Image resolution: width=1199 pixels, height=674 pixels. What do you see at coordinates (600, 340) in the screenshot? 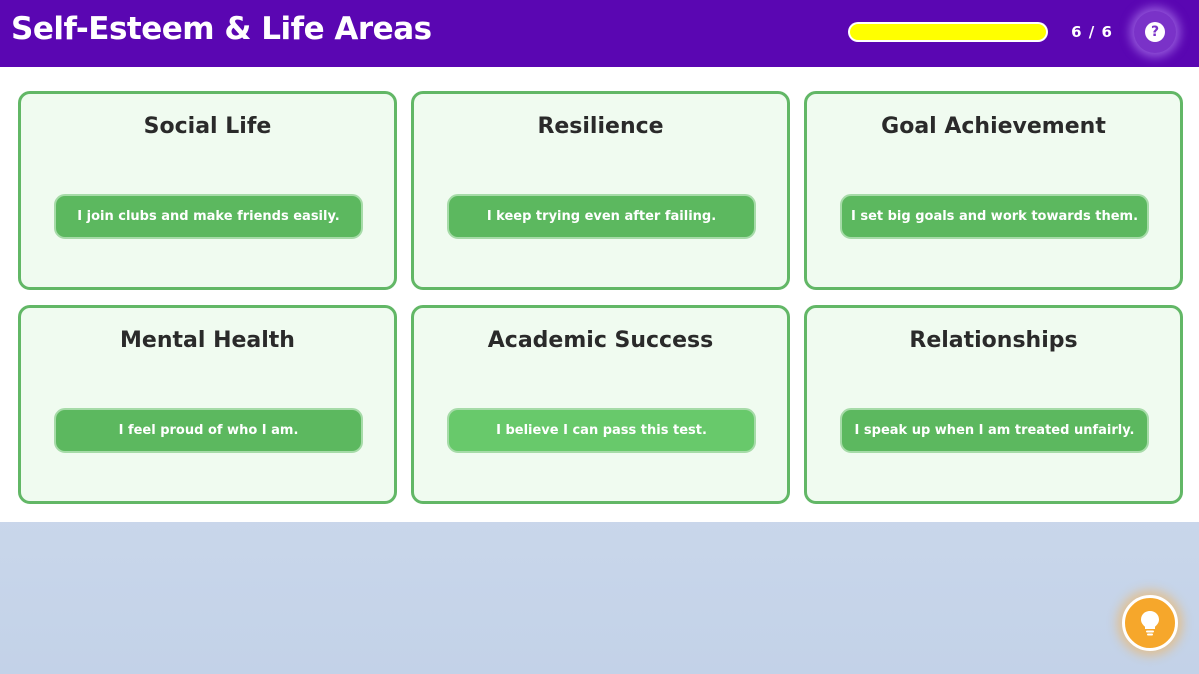
I see `card-title: Academic Success` at bounding box center [600, 340].